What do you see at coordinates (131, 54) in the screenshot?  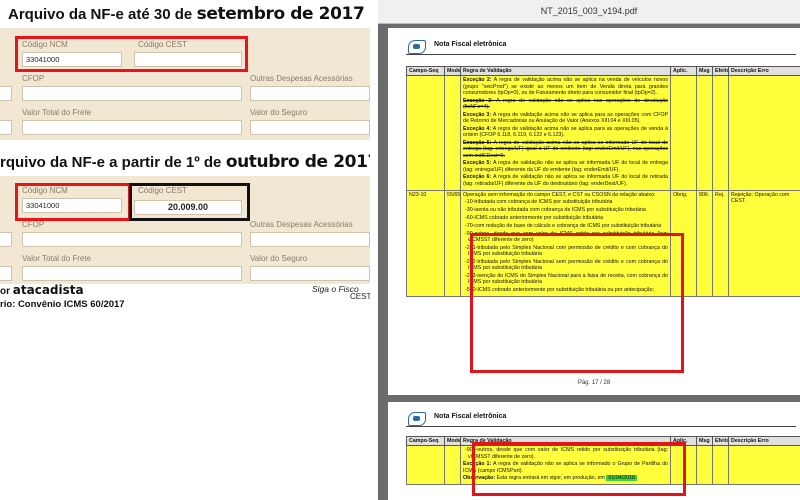 I see `highlight-box-ncm-cest-before` at bounding box center [131, 54].